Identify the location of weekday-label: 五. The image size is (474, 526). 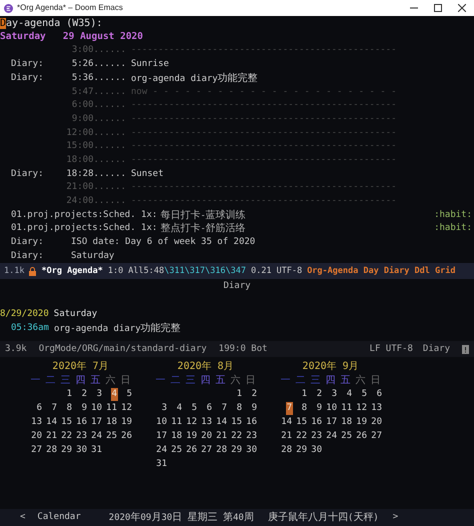
(220, 381).